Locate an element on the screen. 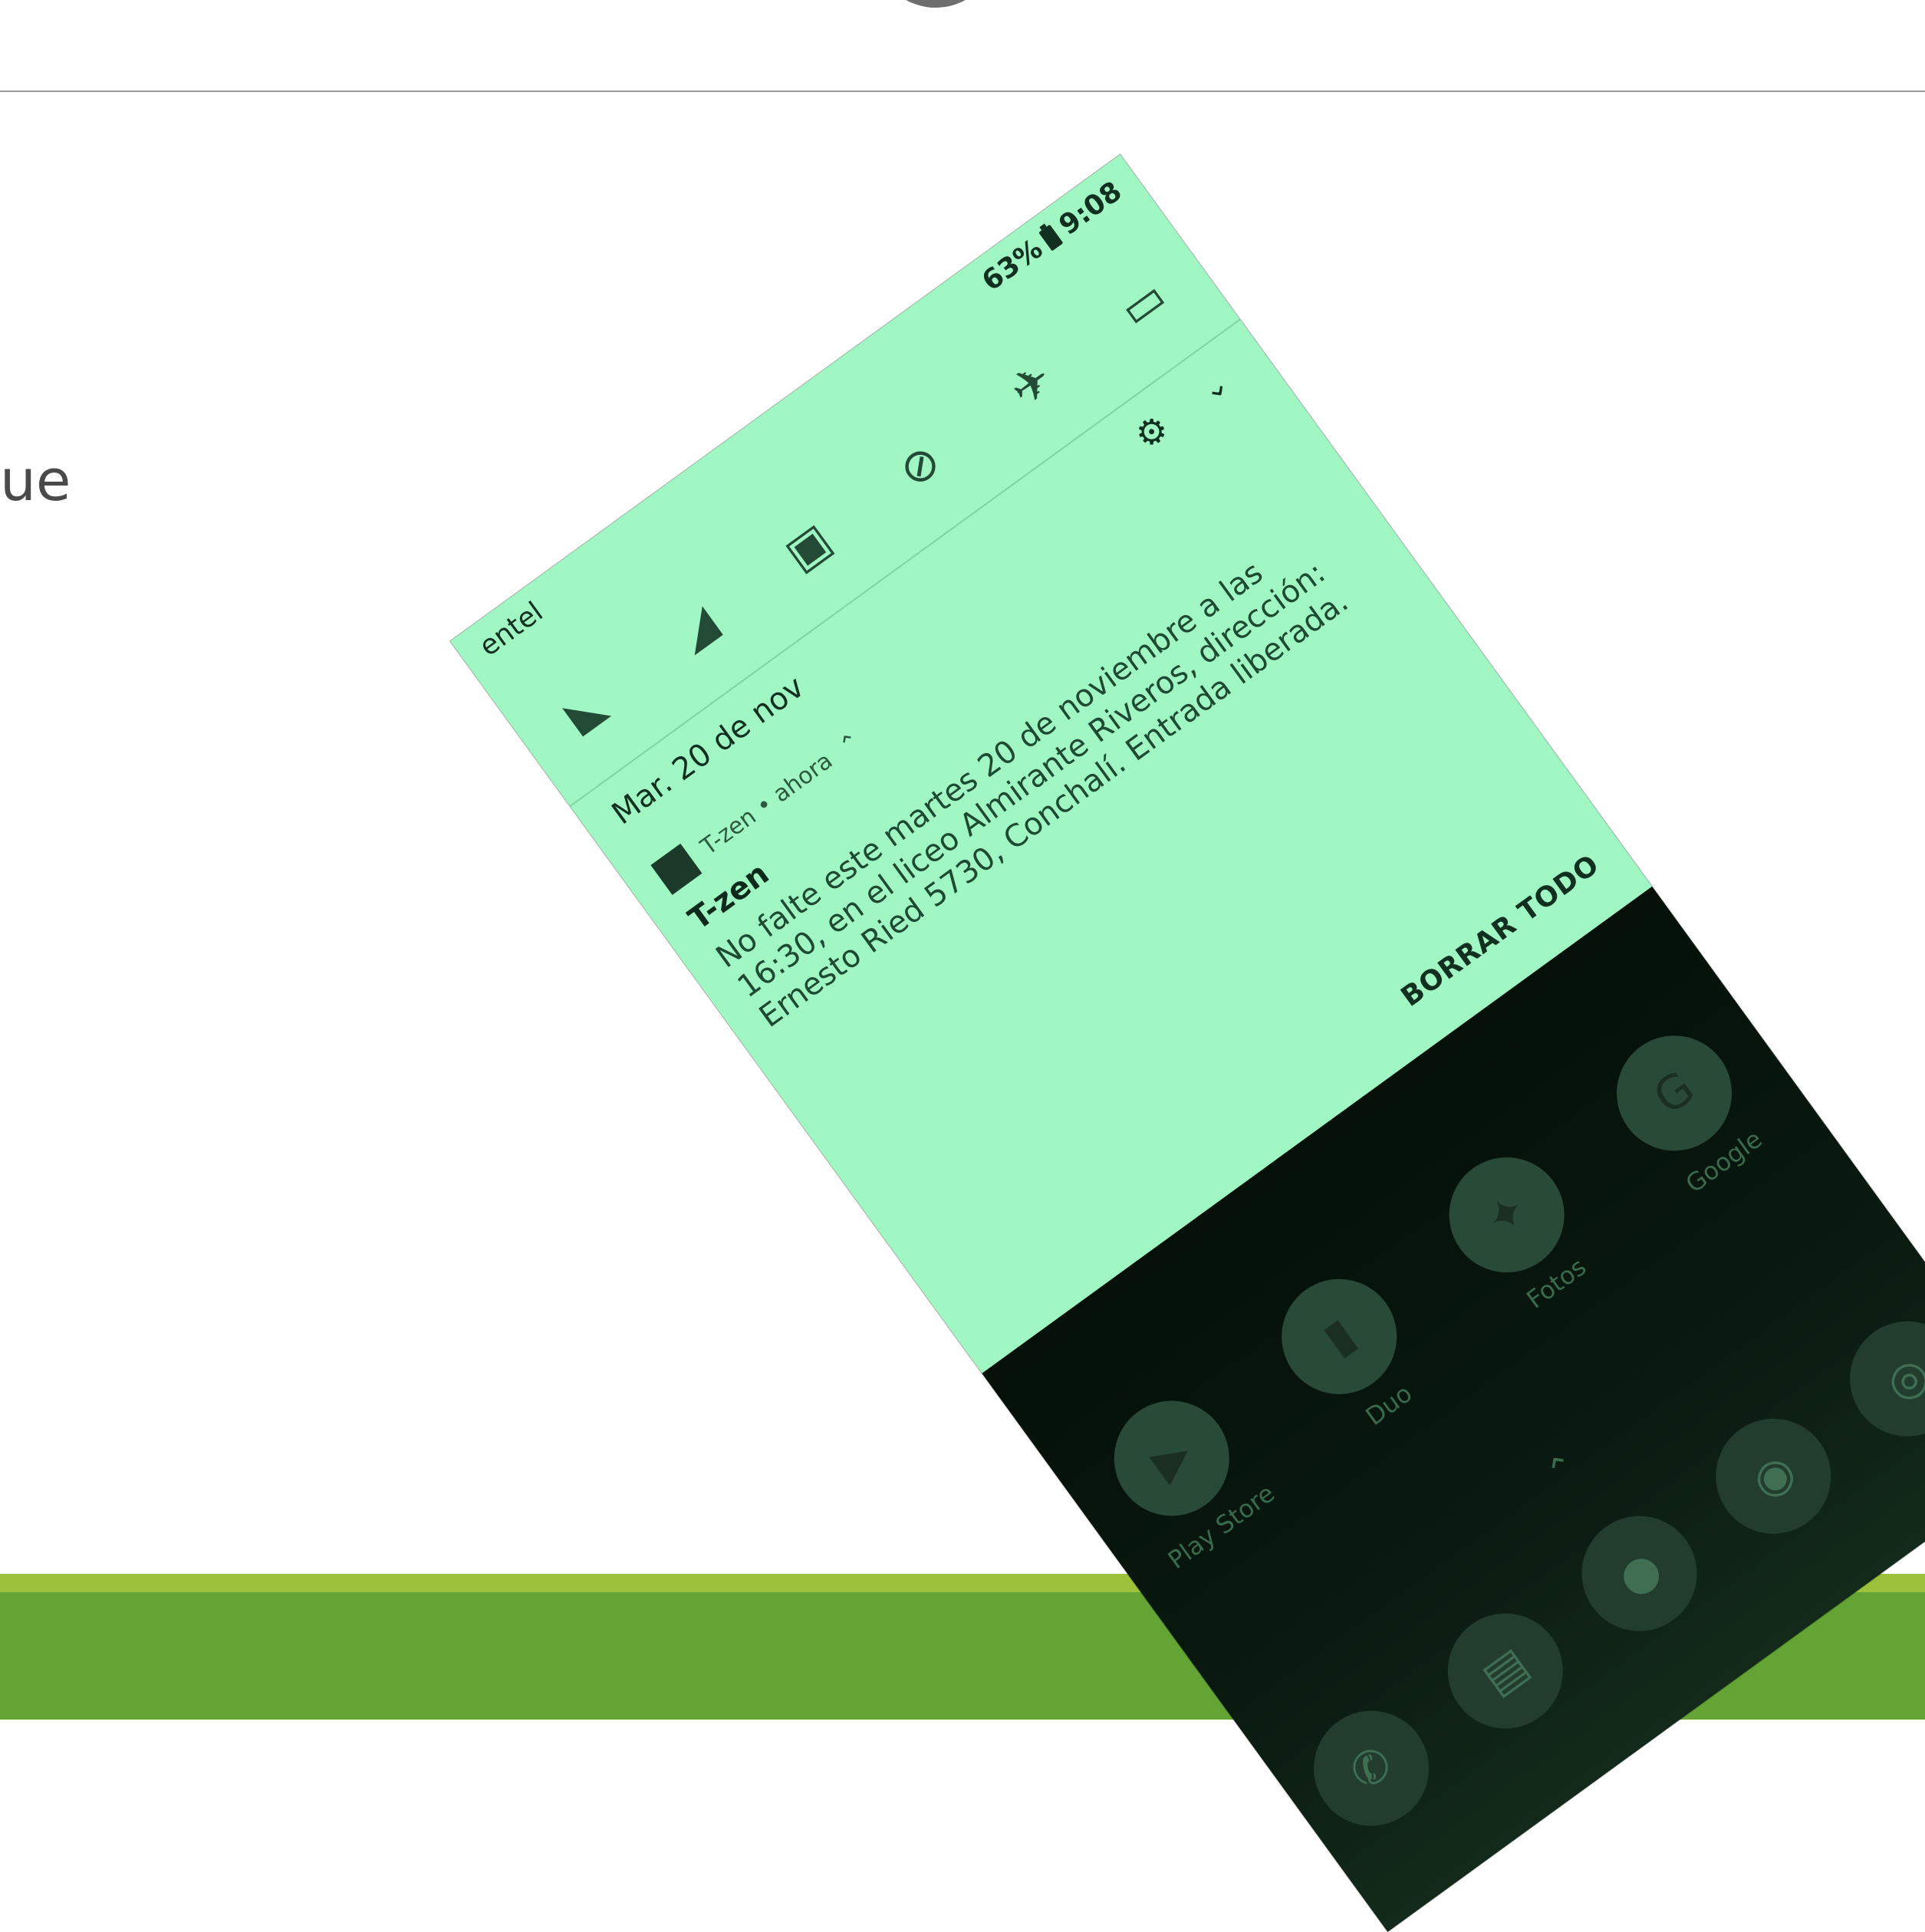  battery-icon is located at coordinates (1051, 237).